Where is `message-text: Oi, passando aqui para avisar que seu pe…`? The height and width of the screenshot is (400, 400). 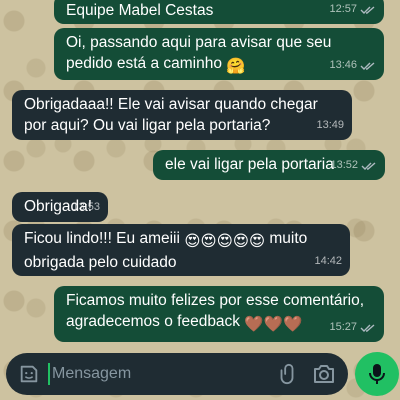
message-text: Oi, passando aqui para avisar que seu pe… is located at coordinates (199, 53).